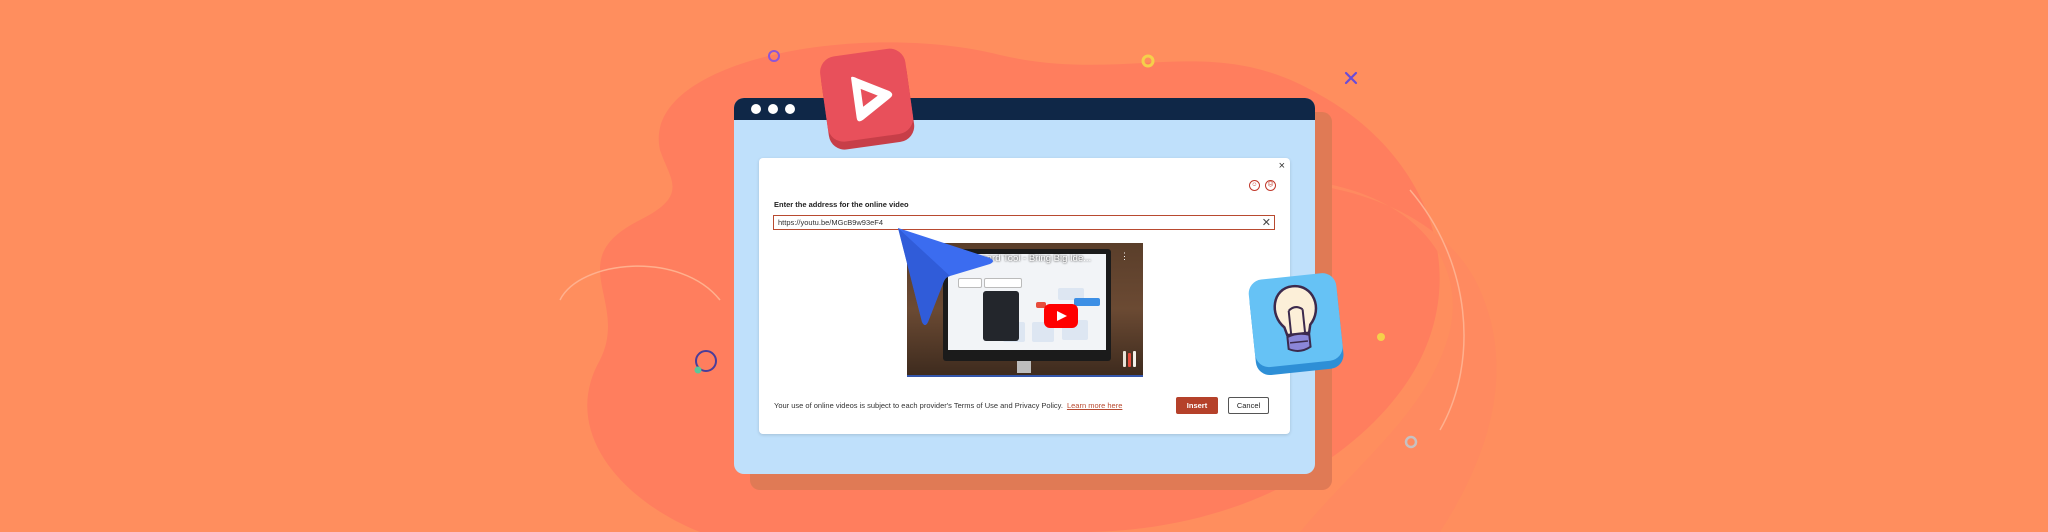 Image resolution: width=2048 pixels, height=532 pixels. I want to click on deco-dot-yellow, so click(1381, 337).